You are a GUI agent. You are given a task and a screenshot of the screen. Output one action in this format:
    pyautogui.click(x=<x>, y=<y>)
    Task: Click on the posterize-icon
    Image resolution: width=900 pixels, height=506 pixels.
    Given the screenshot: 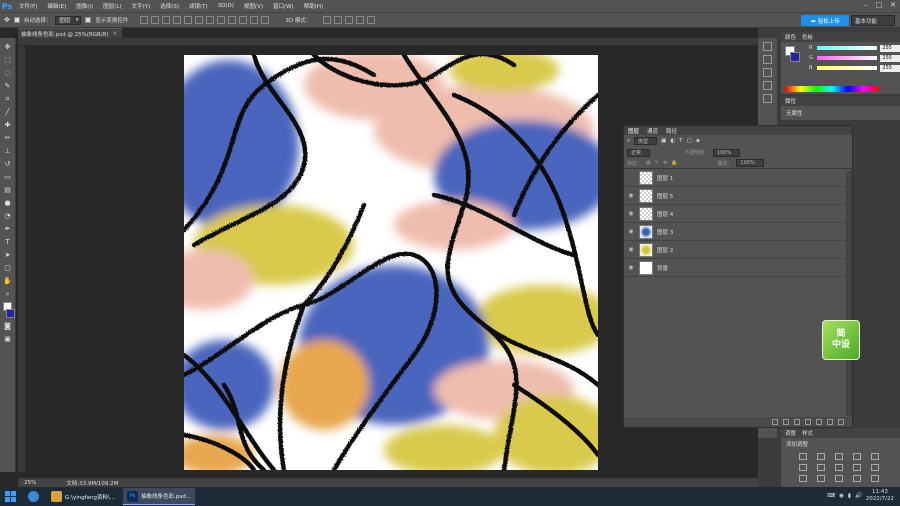 What is the action you would take?
    pyautogui.click(x=821, y=478)
    